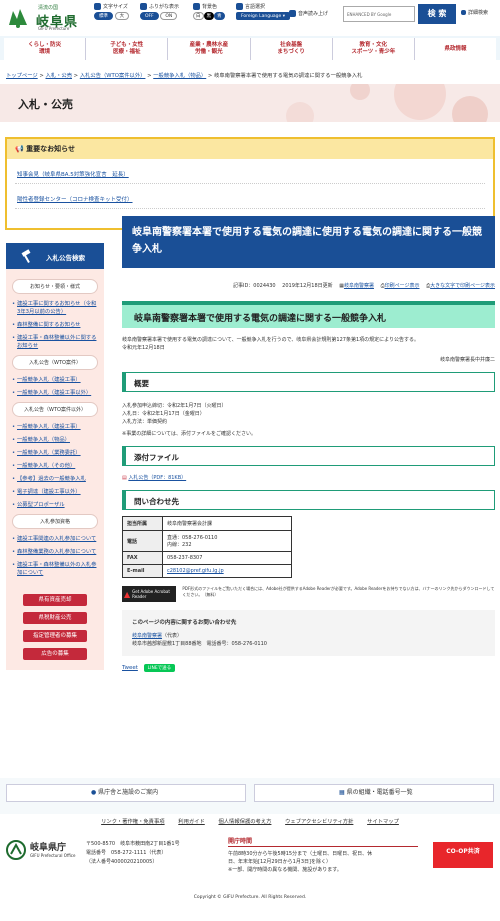 The width and height of the screenshot is (500, 921). What do you see at coordinates (130, 668) in the screenshot?
I see `tweet-button: Tweet` at bounding box center [130, 668].